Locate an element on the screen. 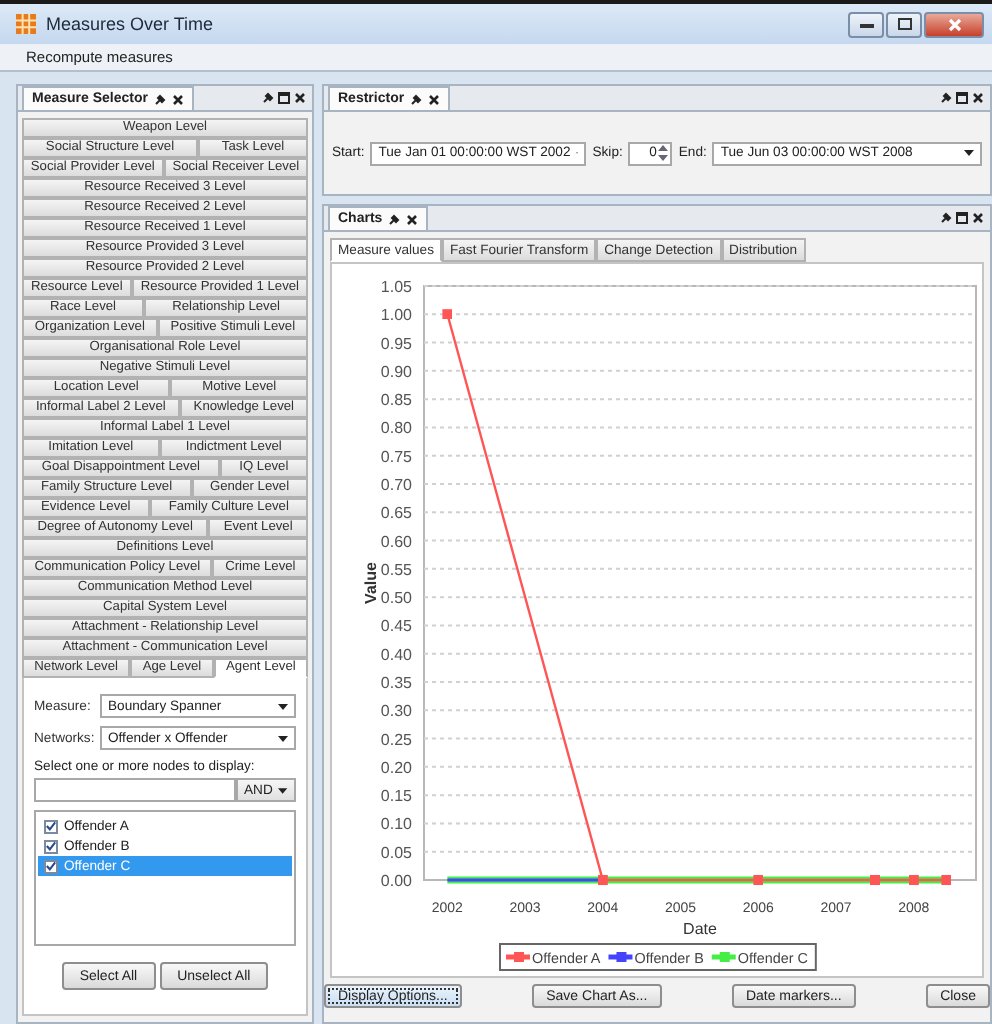  tick-label: 0.10 is located at coordinates (396, 824).